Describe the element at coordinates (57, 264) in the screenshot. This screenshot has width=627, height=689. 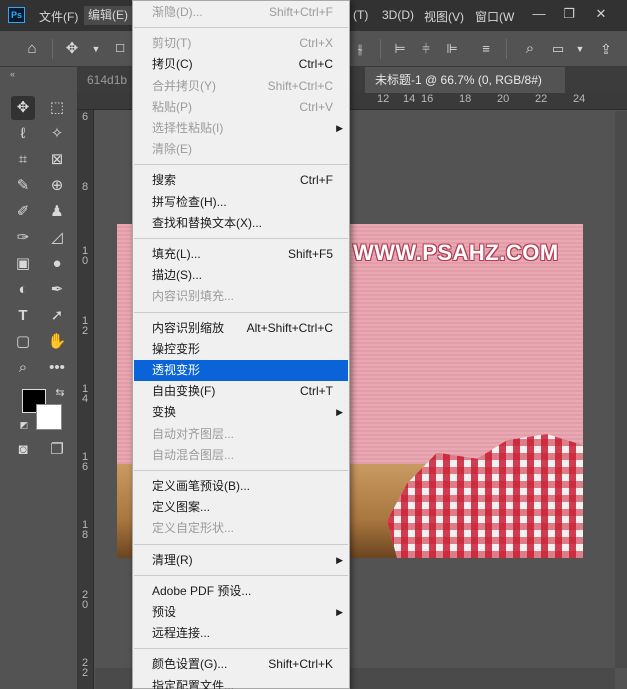
I see `blur-tool-icon: ●` at that location.